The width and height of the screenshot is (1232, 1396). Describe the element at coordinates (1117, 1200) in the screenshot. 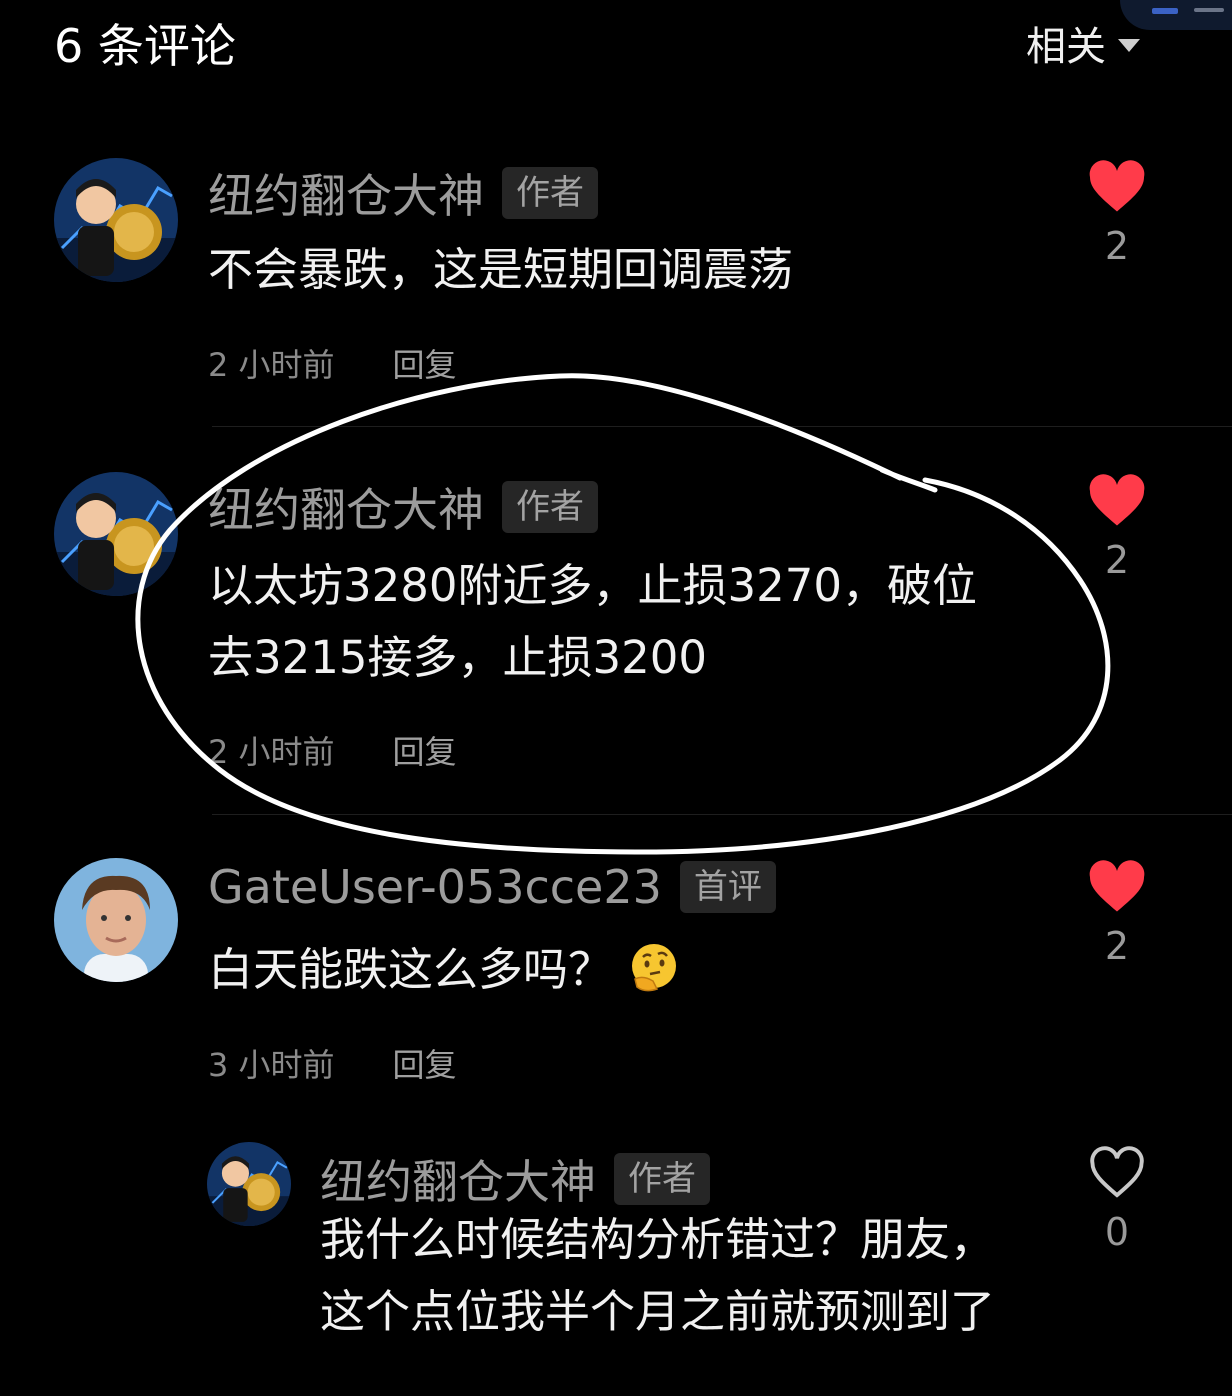

I see `like-button: 0` at that location.